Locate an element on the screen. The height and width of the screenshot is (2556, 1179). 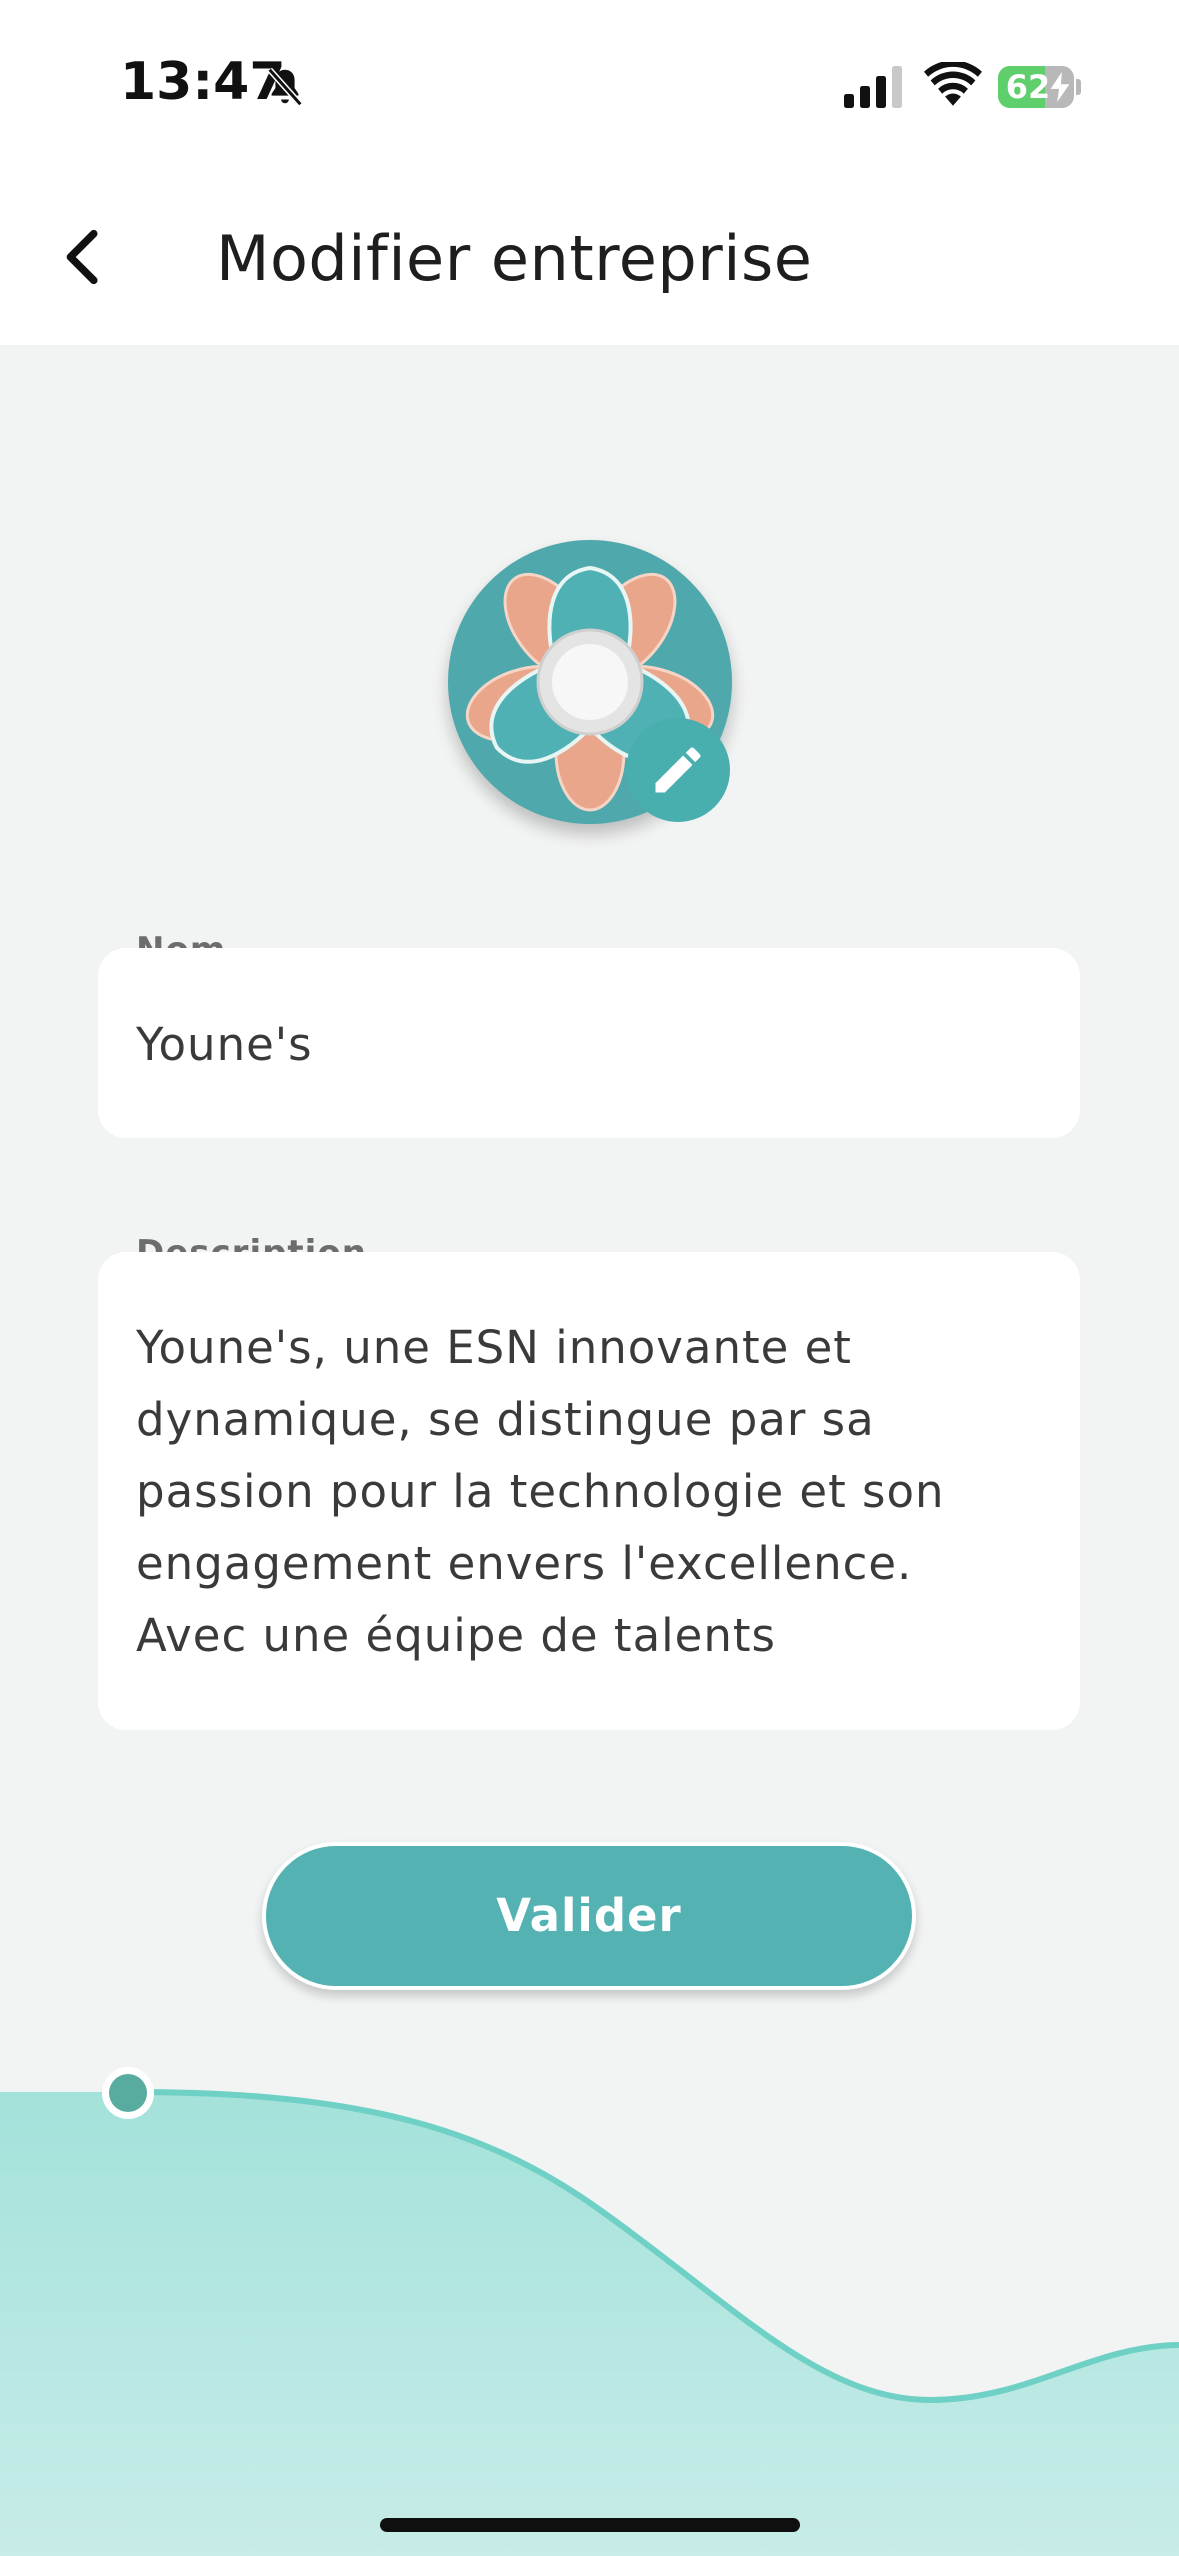
name-field-card is located at coordinates (589, 1043).